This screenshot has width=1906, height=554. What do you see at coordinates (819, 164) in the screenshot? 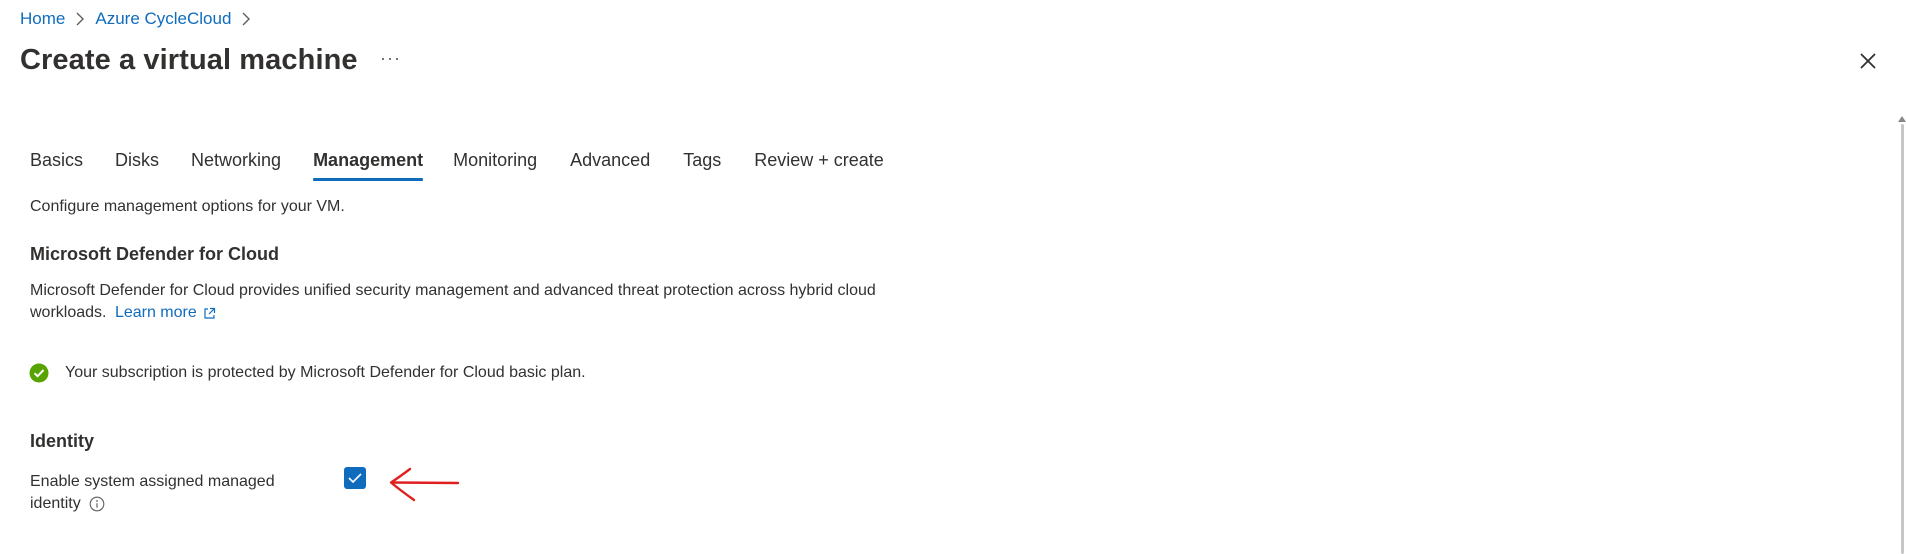
I see `tab-review-create: Review + create` at bounding box center [819, 164].